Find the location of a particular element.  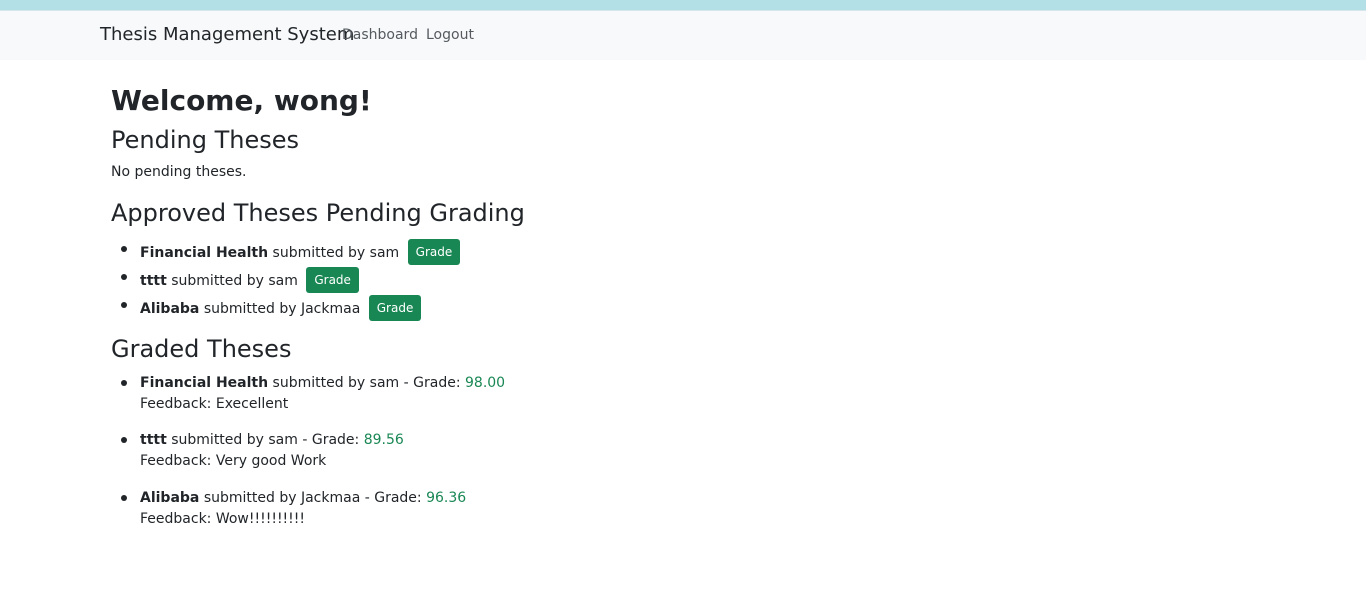

feedback-text: Execellent is located at coordinates (252, 404).